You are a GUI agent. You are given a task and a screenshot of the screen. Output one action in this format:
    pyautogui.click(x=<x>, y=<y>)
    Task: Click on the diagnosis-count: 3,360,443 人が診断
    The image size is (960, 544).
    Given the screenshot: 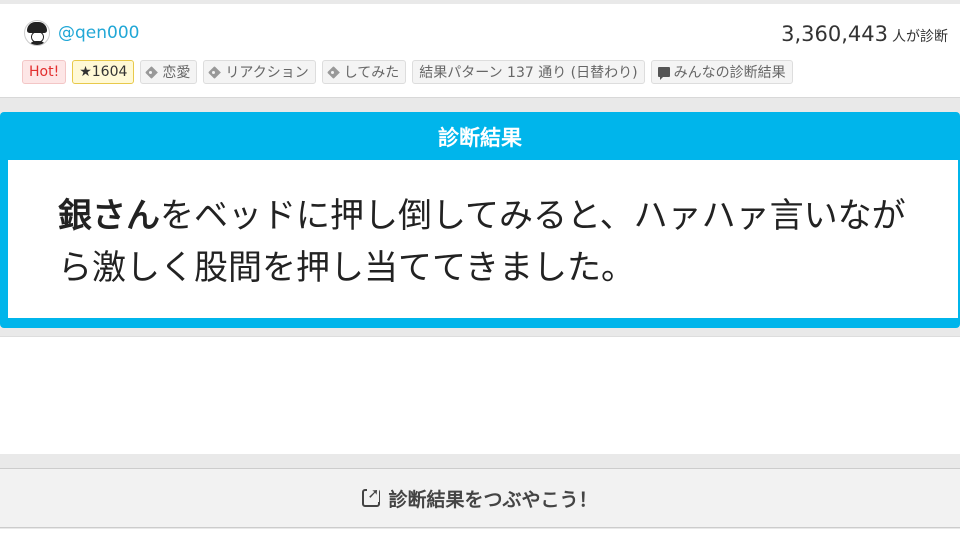 What is the action you would take?
    pyautogui.click(x=864, y=34)
    